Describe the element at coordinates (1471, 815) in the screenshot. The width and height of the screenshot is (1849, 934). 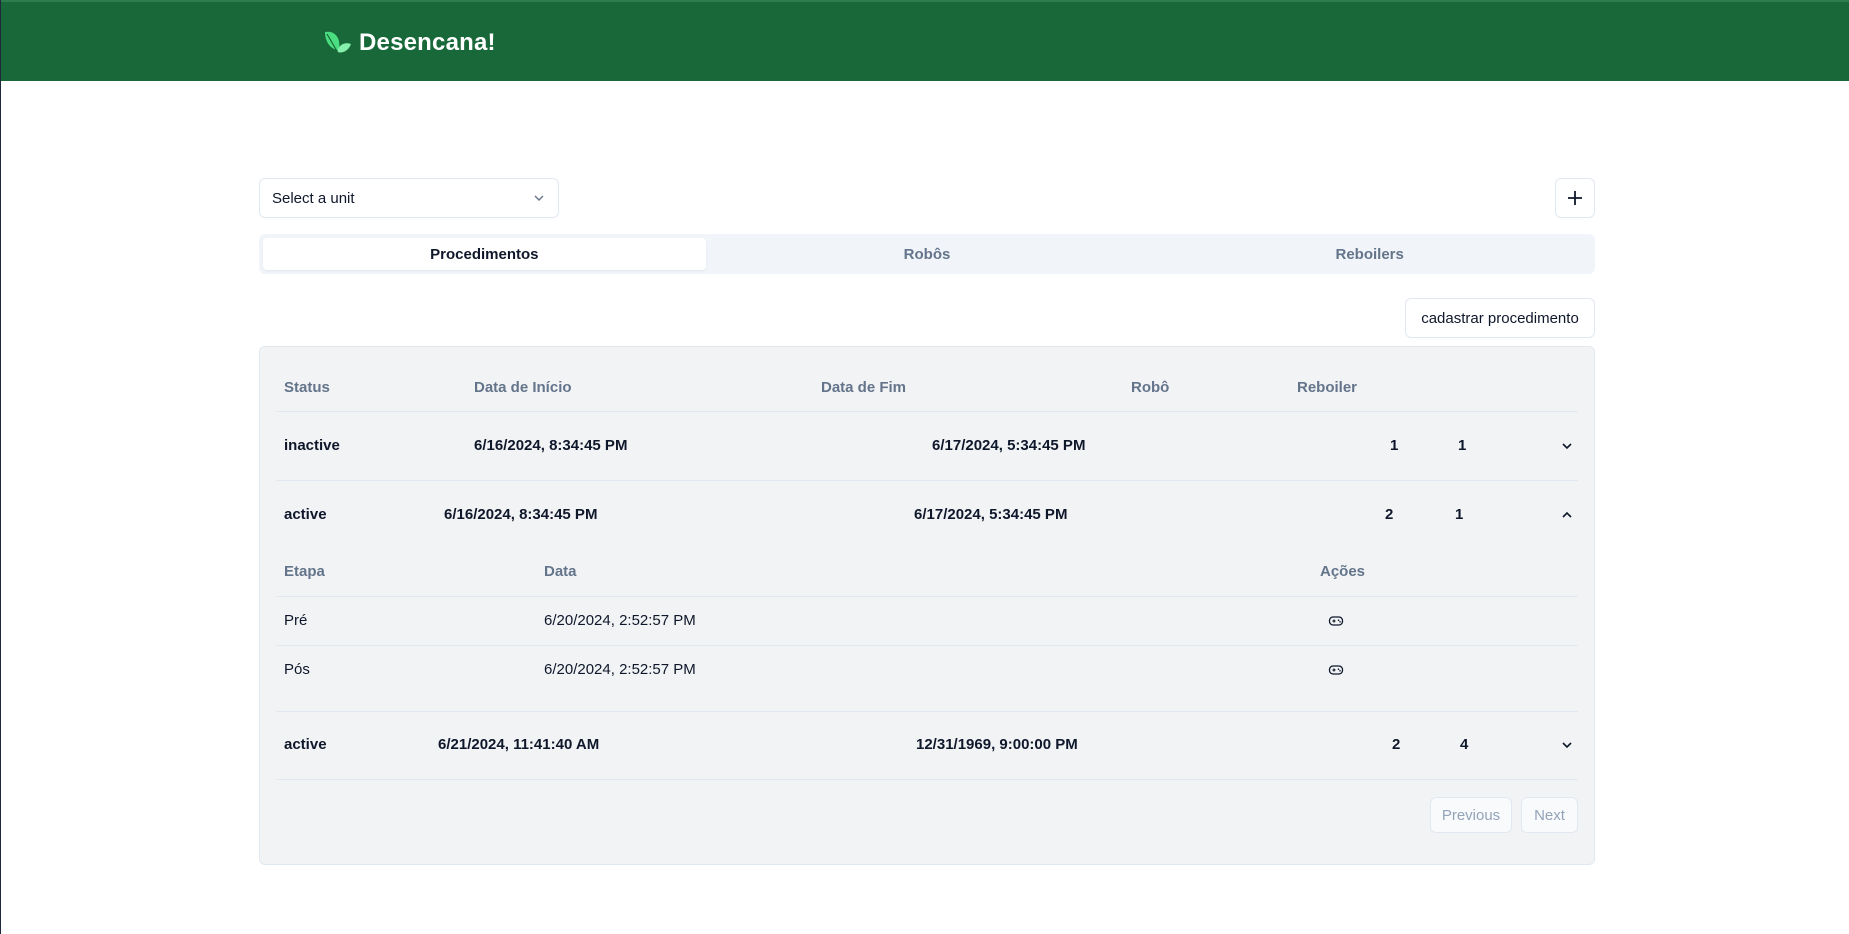
I see `previous-page-button: Previous` at that location.